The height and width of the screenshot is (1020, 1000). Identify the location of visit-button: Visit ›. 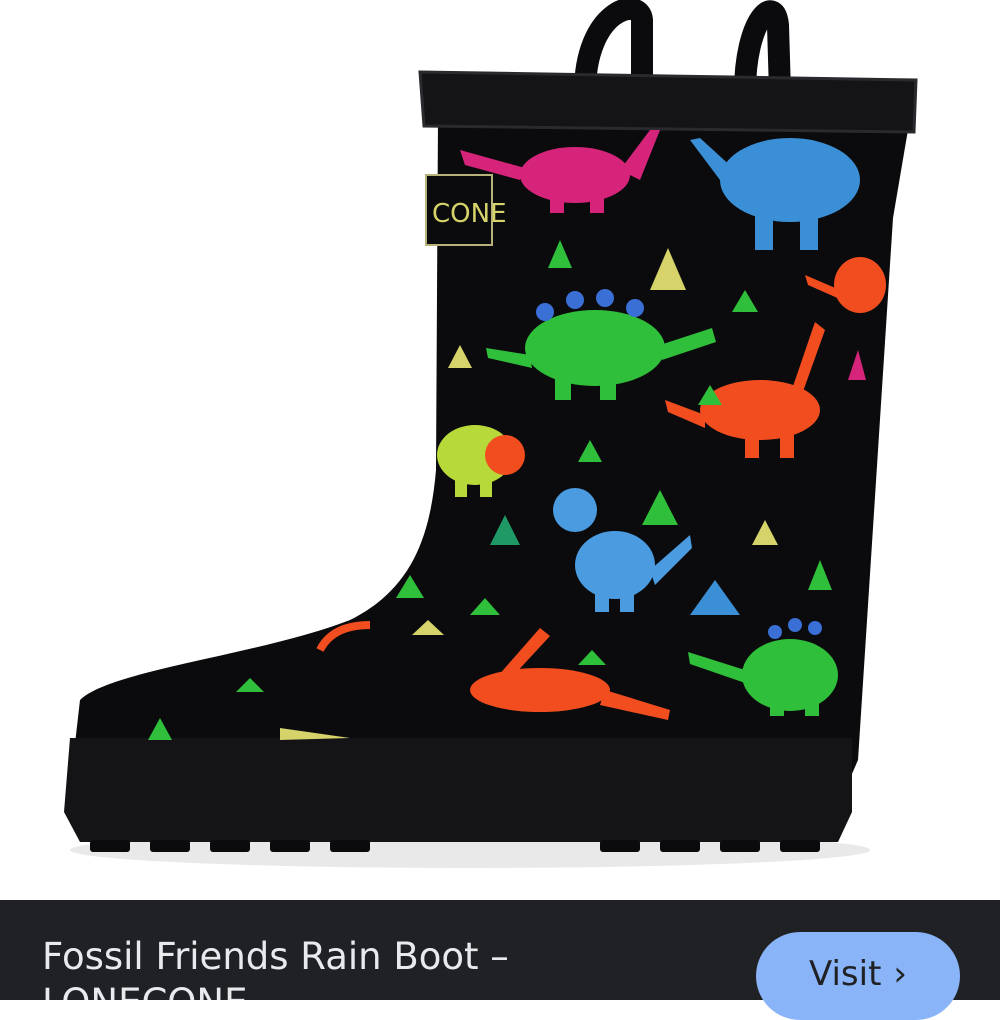
(858, 976).